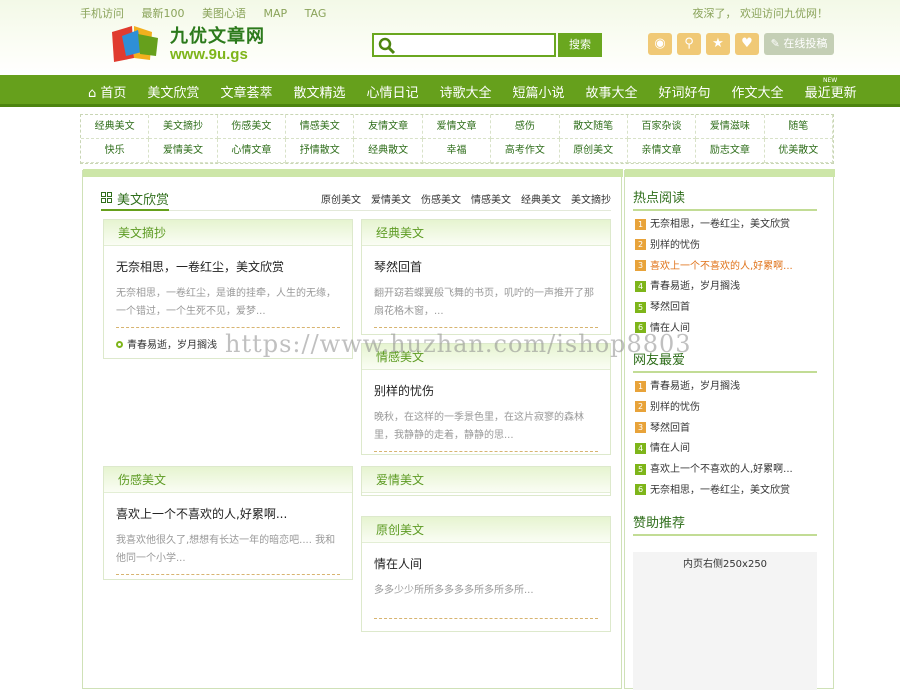 This screenshot has height=690, width=900. I want to click on list-item: 1 无奈相思，一卷红尘，美文欣赏, so click(730, 225).